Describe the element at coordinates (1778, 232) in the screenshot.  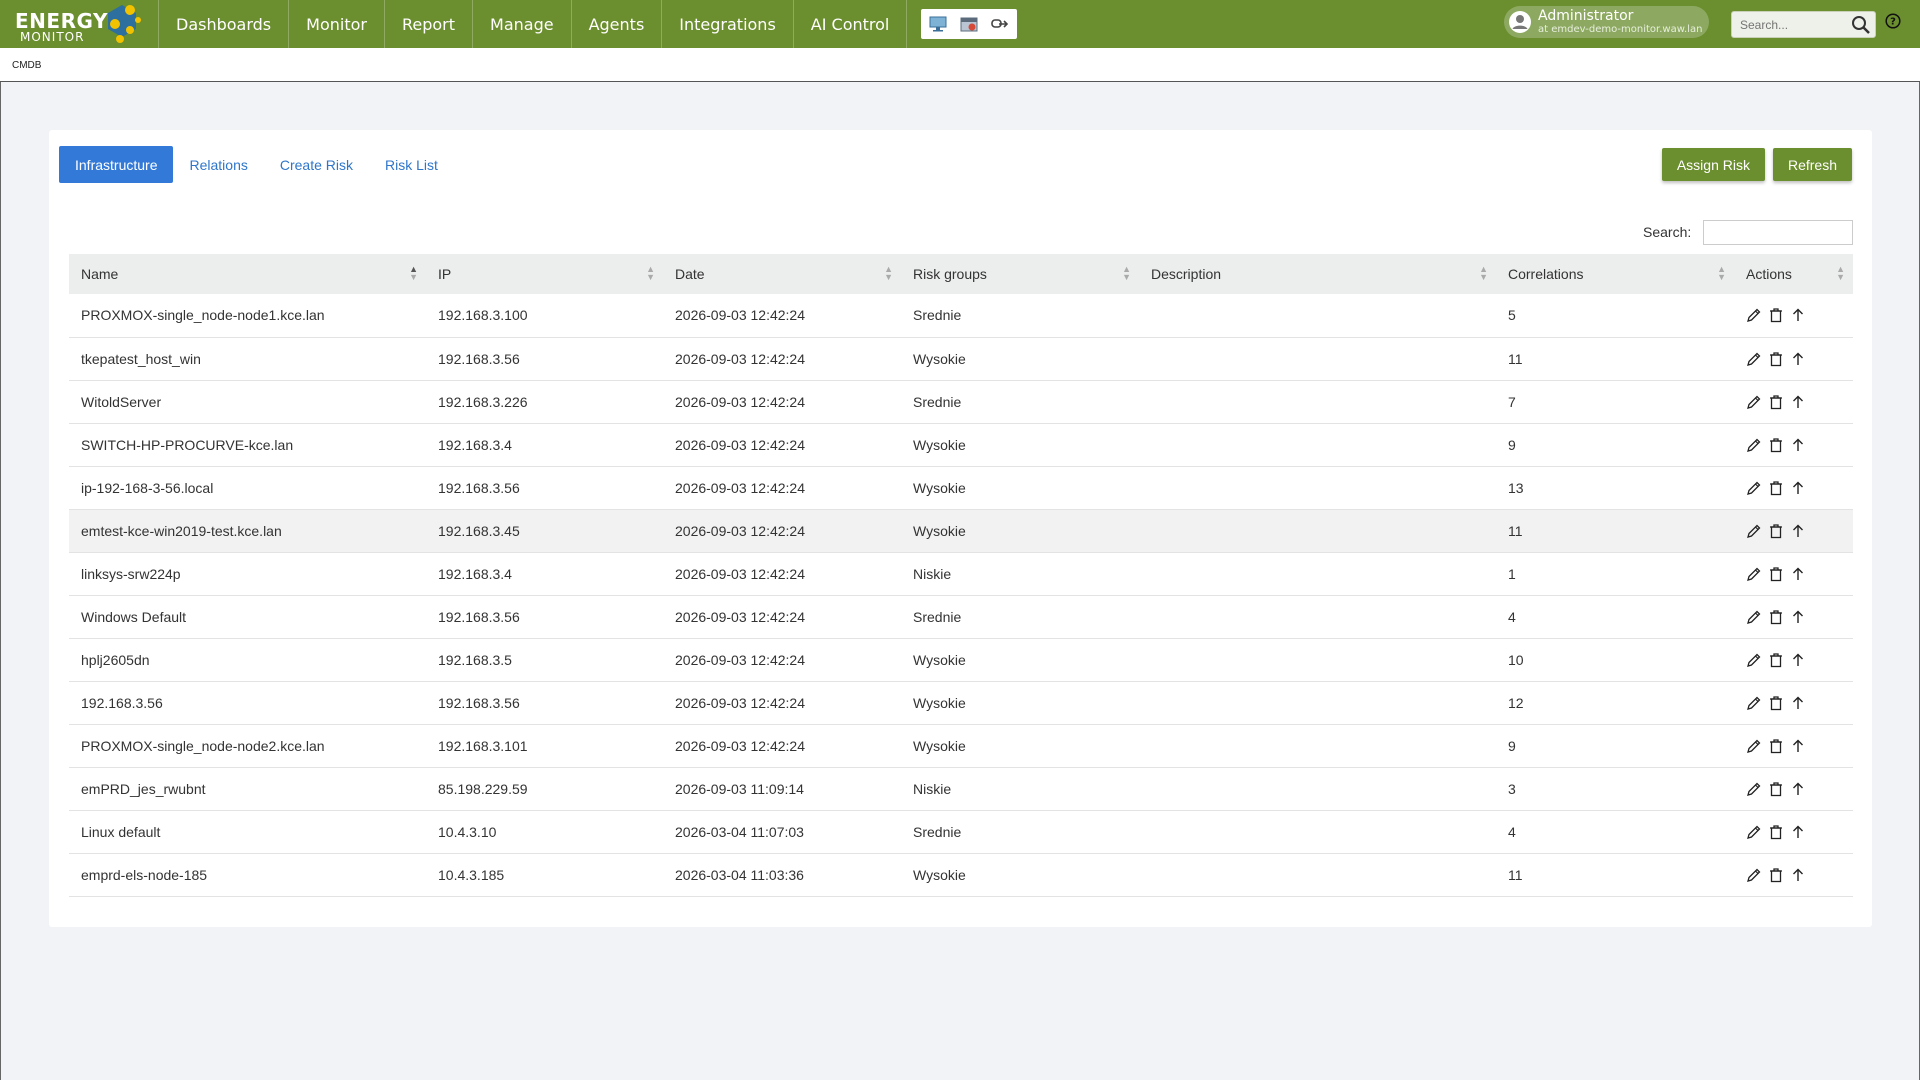
I see `table-search-input` at that location.